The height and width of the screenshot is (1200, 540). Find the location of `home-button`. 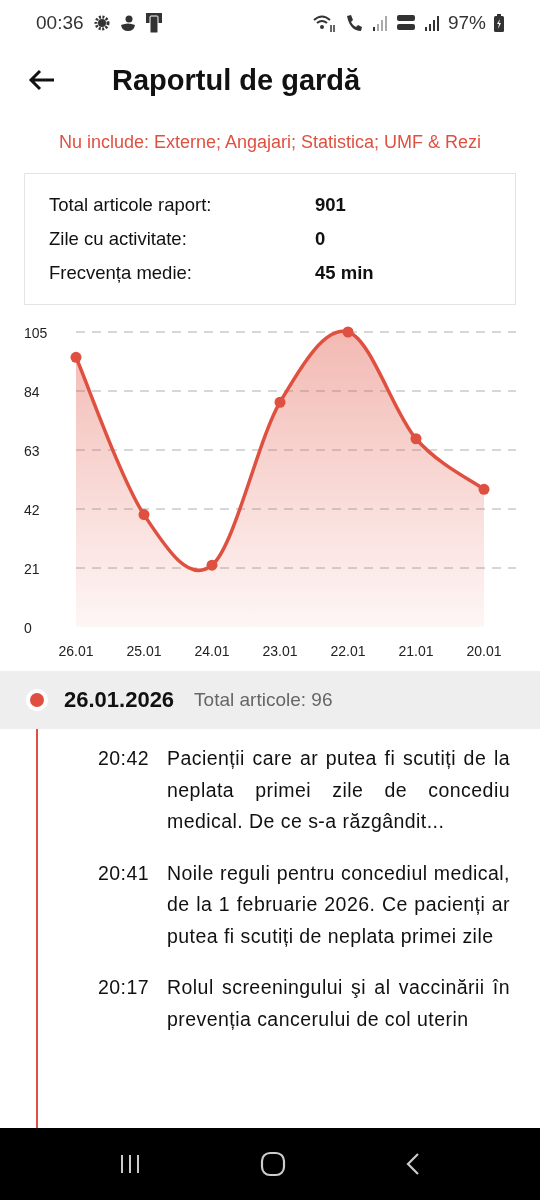

home-button is located at coordinates (273, 1164).